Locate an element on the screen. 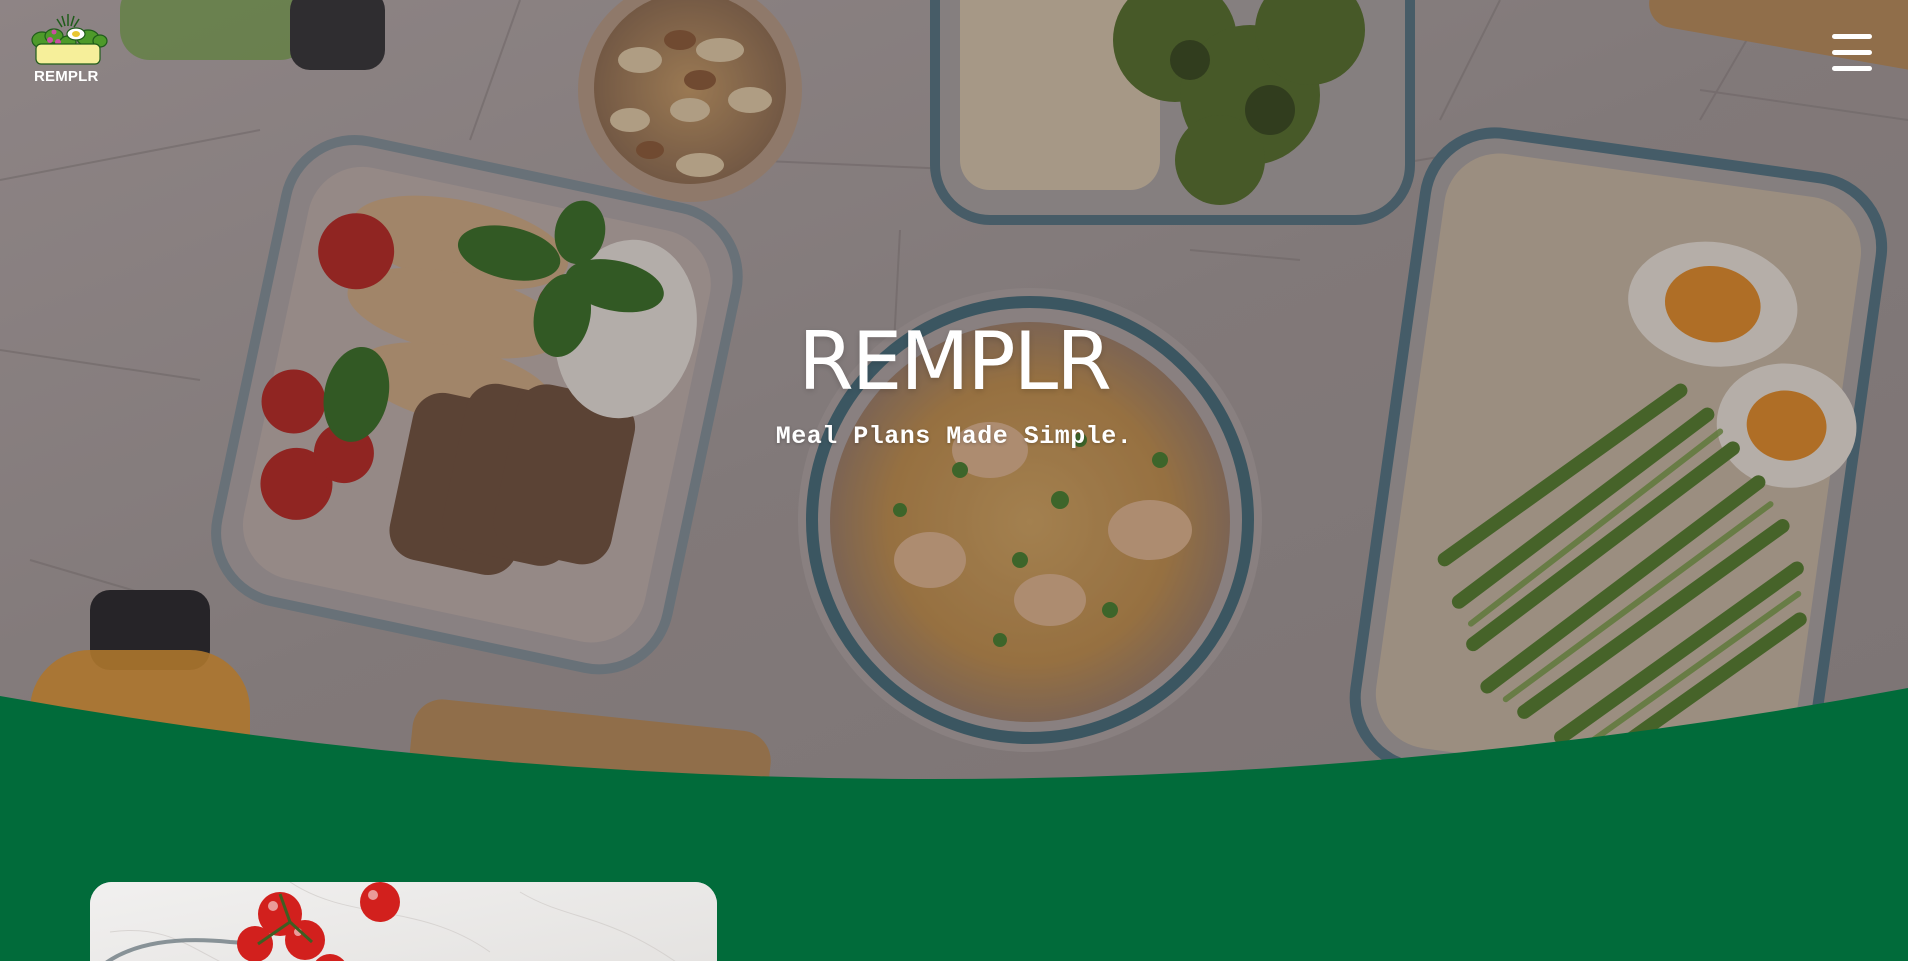  menu-bar-middle is located at coordinates (1852, 52).